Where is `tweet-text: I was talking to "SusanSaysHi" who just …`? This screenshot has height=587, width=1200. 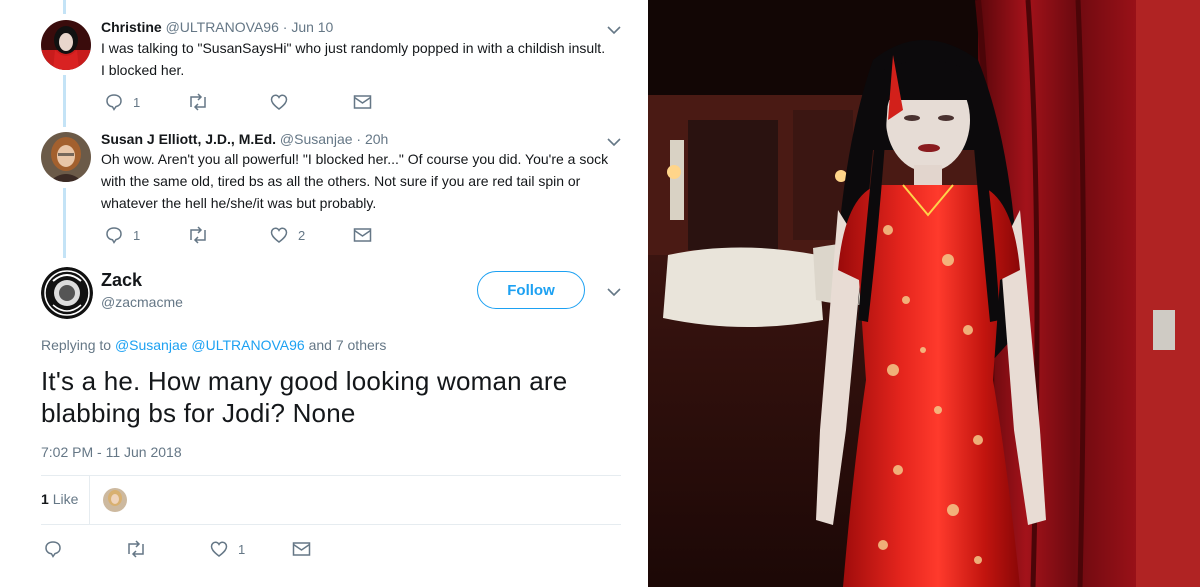 tweet-text: I was talking to "SusanSaysHi" who just … is located at coordinates (353, 59).